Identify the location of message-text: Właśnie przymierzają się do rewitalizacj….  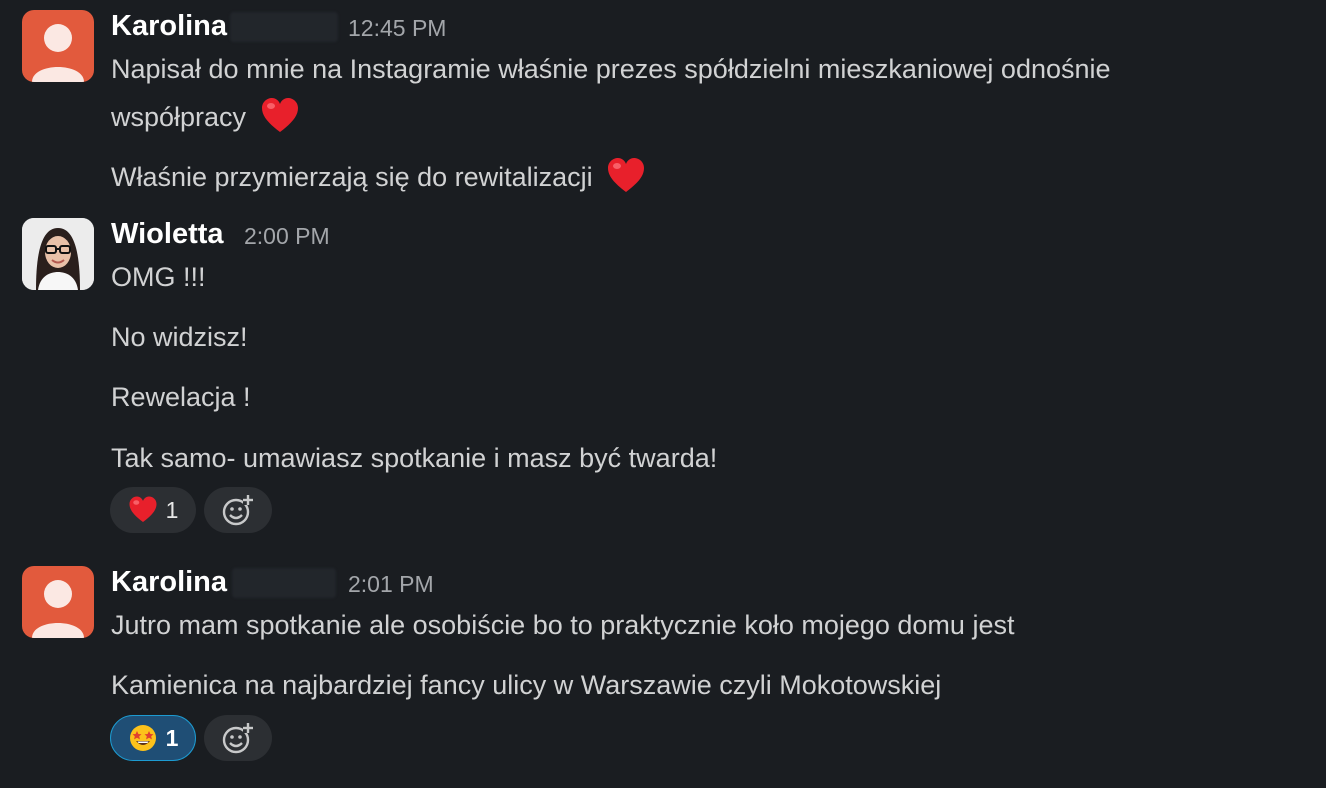
(378, 176).